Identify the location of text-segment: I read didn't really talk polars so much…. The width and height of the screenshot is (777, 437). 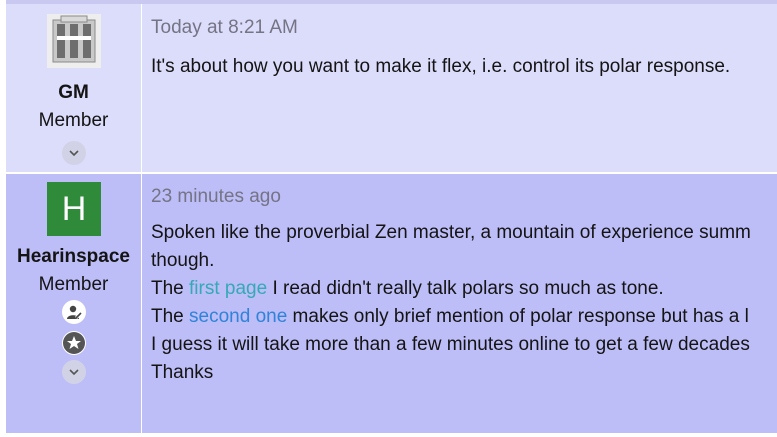
(465, 288).